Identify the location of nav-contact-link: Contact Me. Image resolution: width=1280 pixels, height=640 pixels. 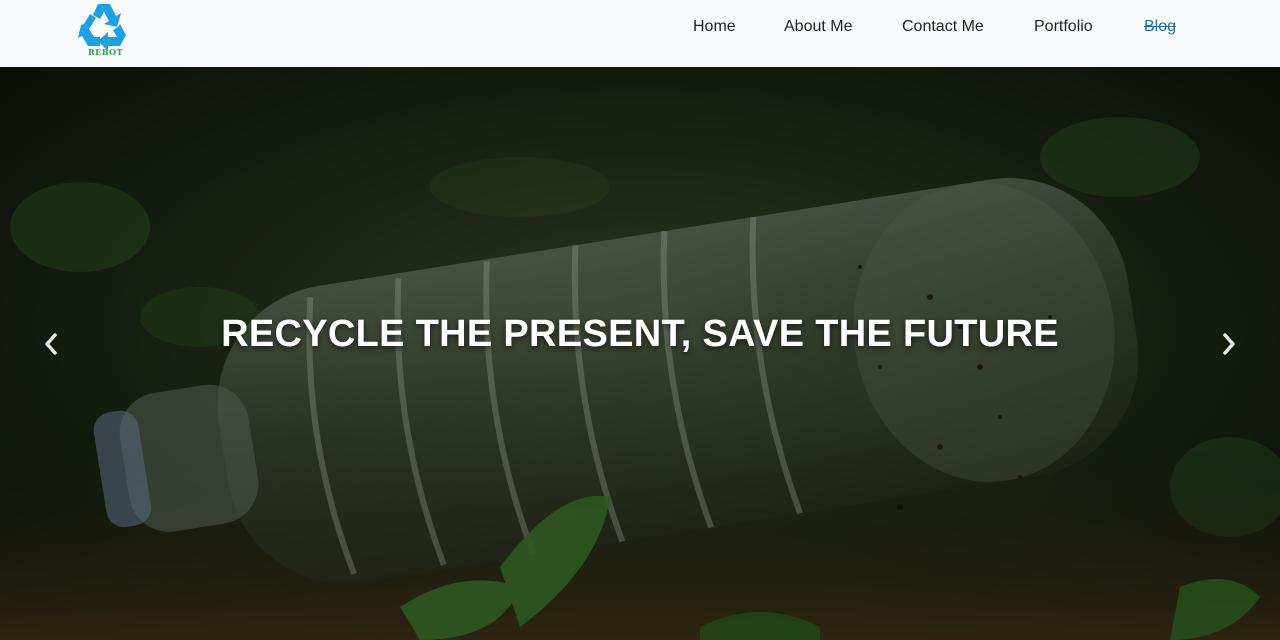
(943, 27).